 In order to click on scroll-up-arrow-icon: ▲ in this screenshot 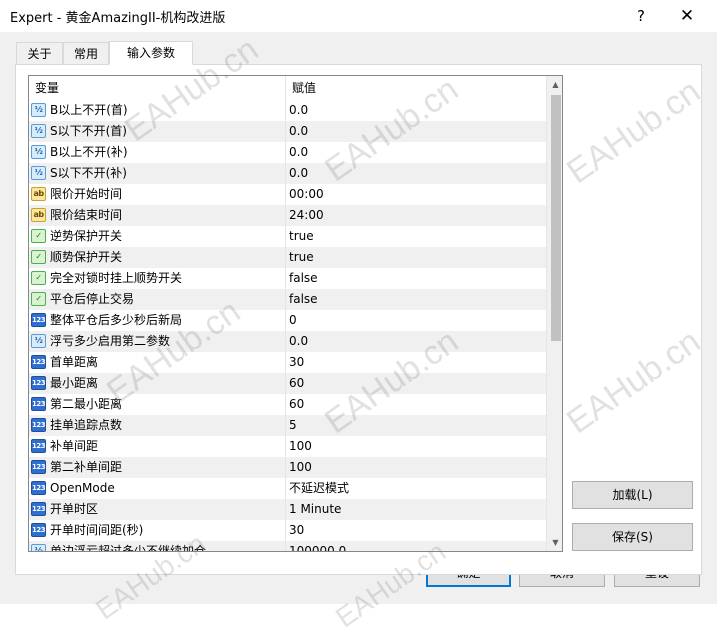, I will do `click(554, 84)`.